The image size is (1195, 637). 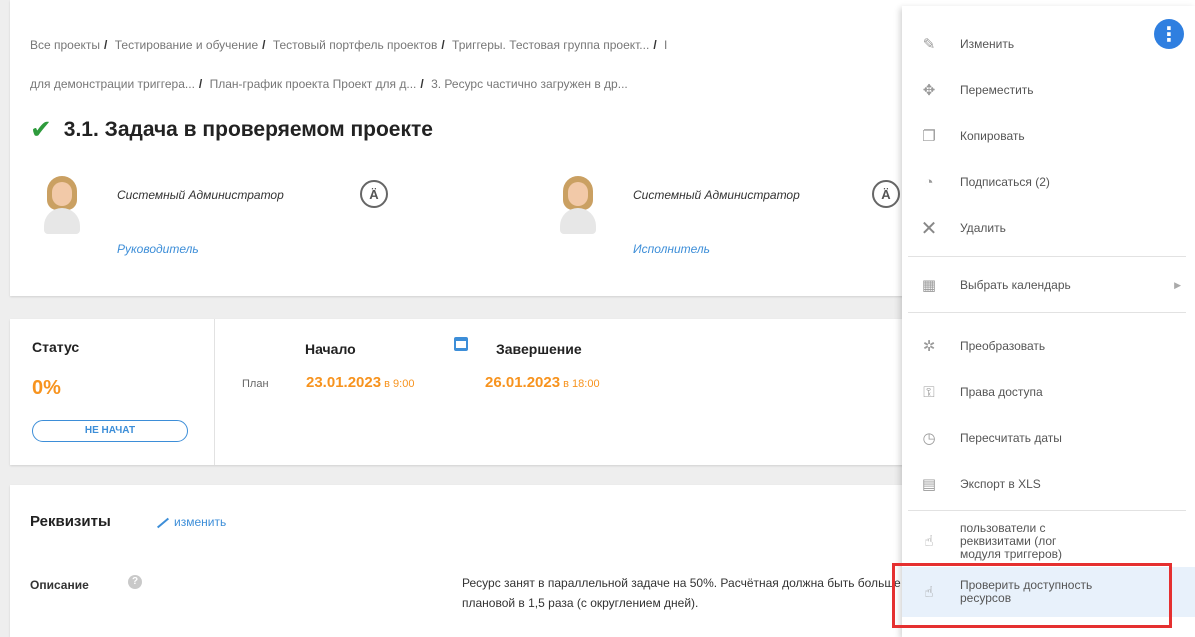 What do you see at coordinates (929, 392) in the screenshot?
I see `key-icon: ⚿` at bounding box center [929, 392].